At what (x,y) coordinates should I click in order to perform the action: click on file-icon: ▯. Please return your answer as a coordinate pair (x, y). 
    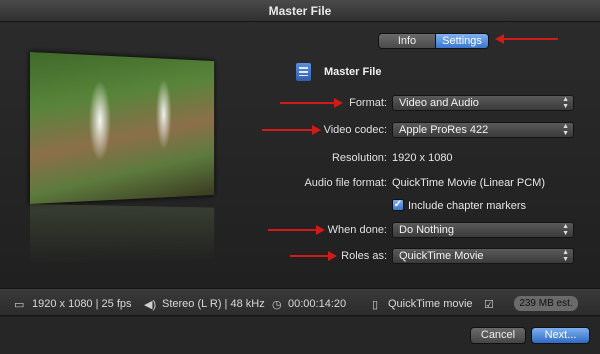
    Looking at the image, I should click on (375, 305).